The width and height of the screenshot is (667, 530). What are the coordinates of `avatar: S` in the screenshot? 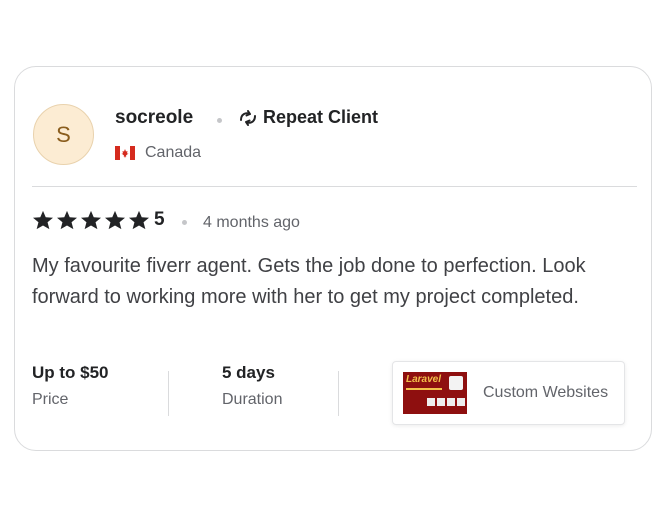 It's located at (63, 134).